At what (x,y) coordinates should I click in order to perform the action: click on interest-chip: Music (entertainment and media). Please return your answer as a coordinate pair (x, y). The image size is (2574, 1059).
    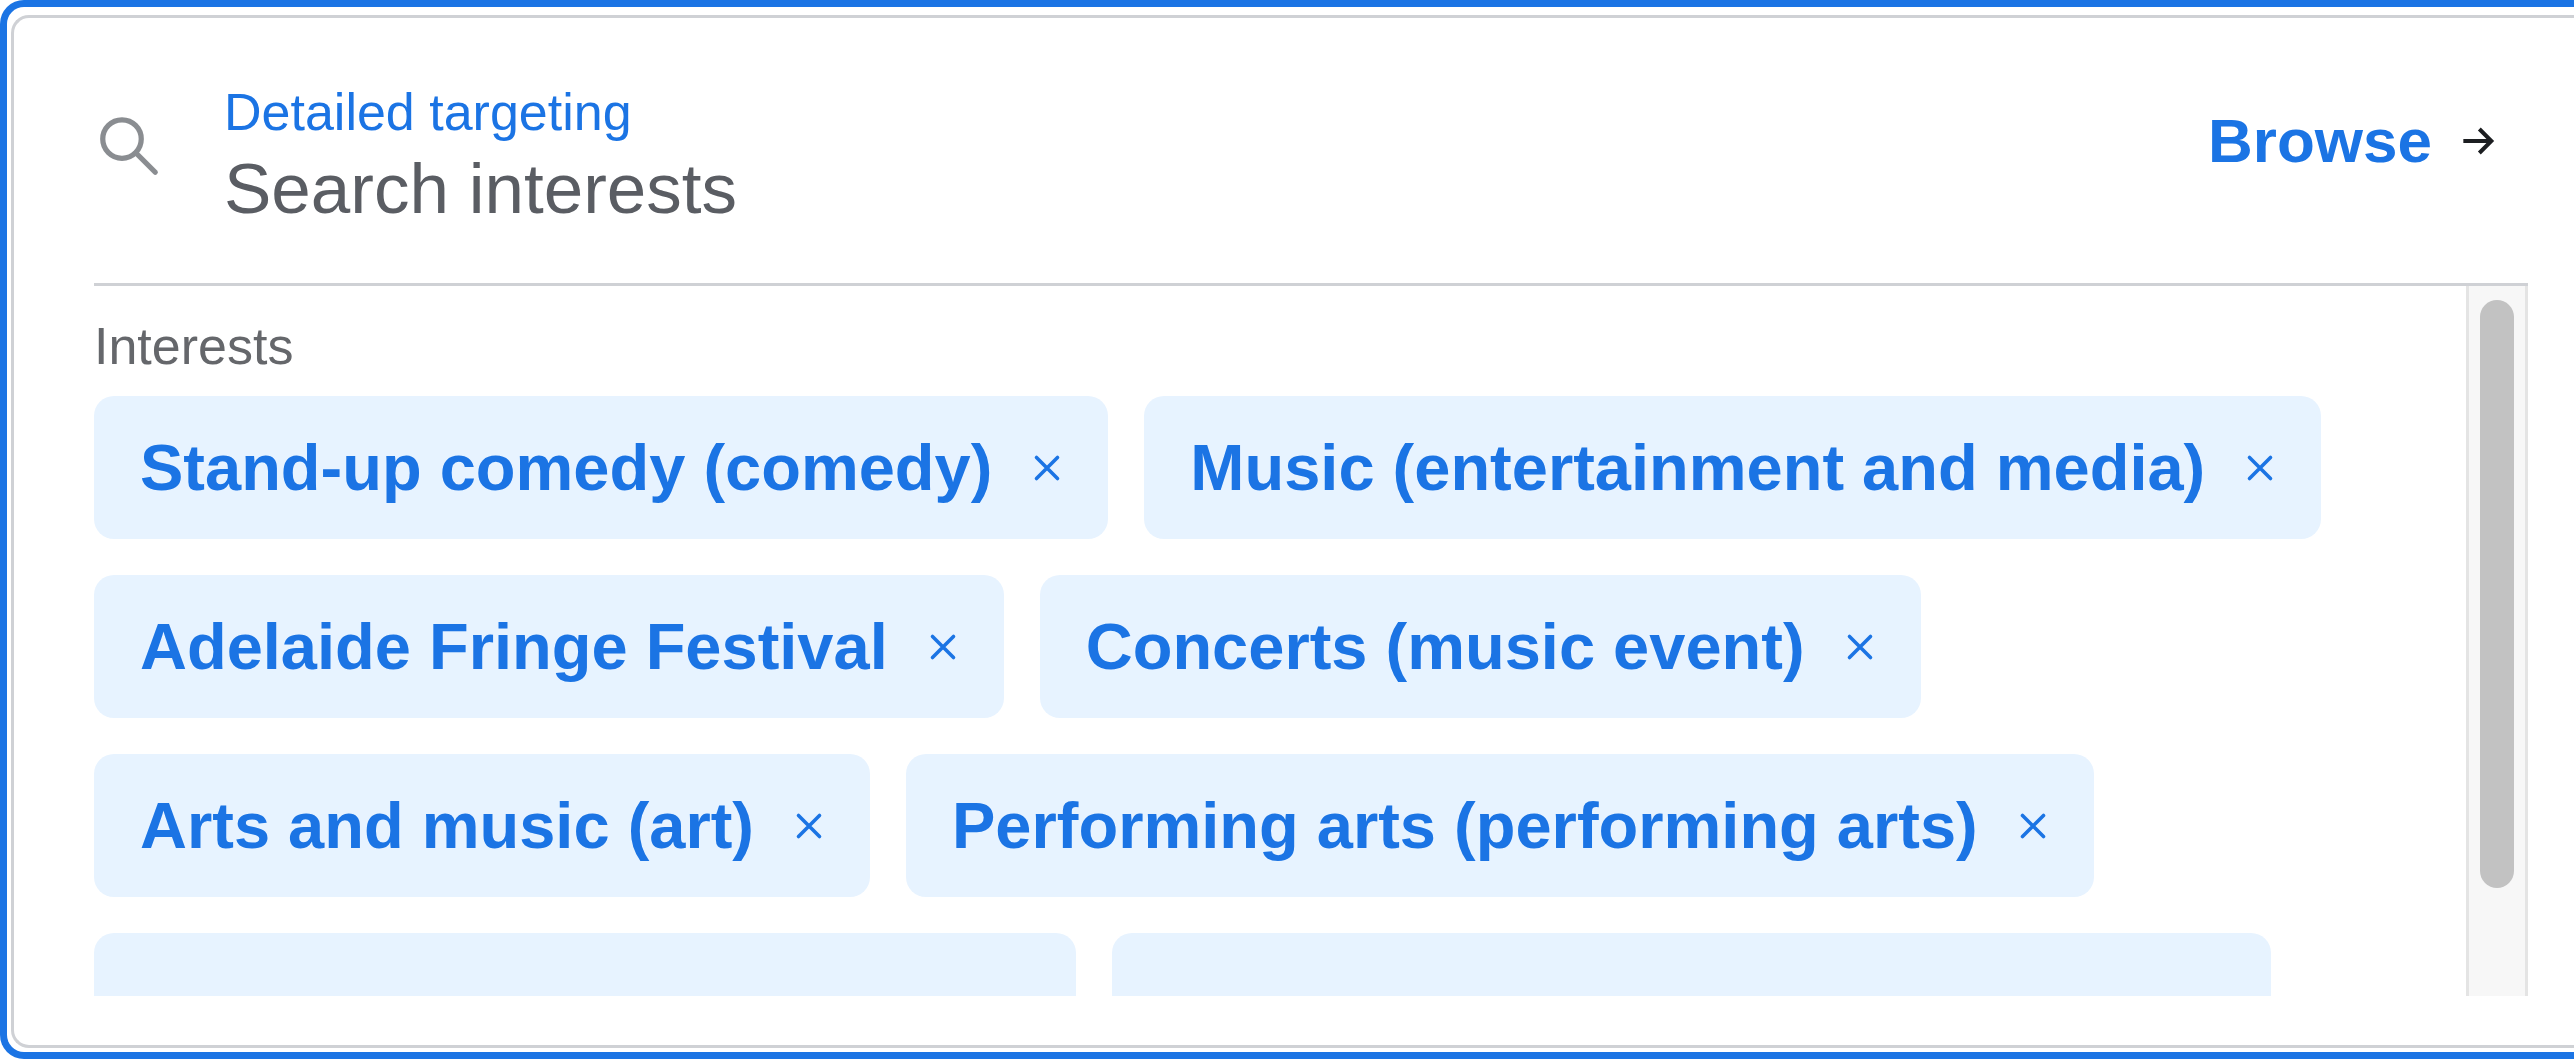
    Looking at the image, I should click on (1733, 467).